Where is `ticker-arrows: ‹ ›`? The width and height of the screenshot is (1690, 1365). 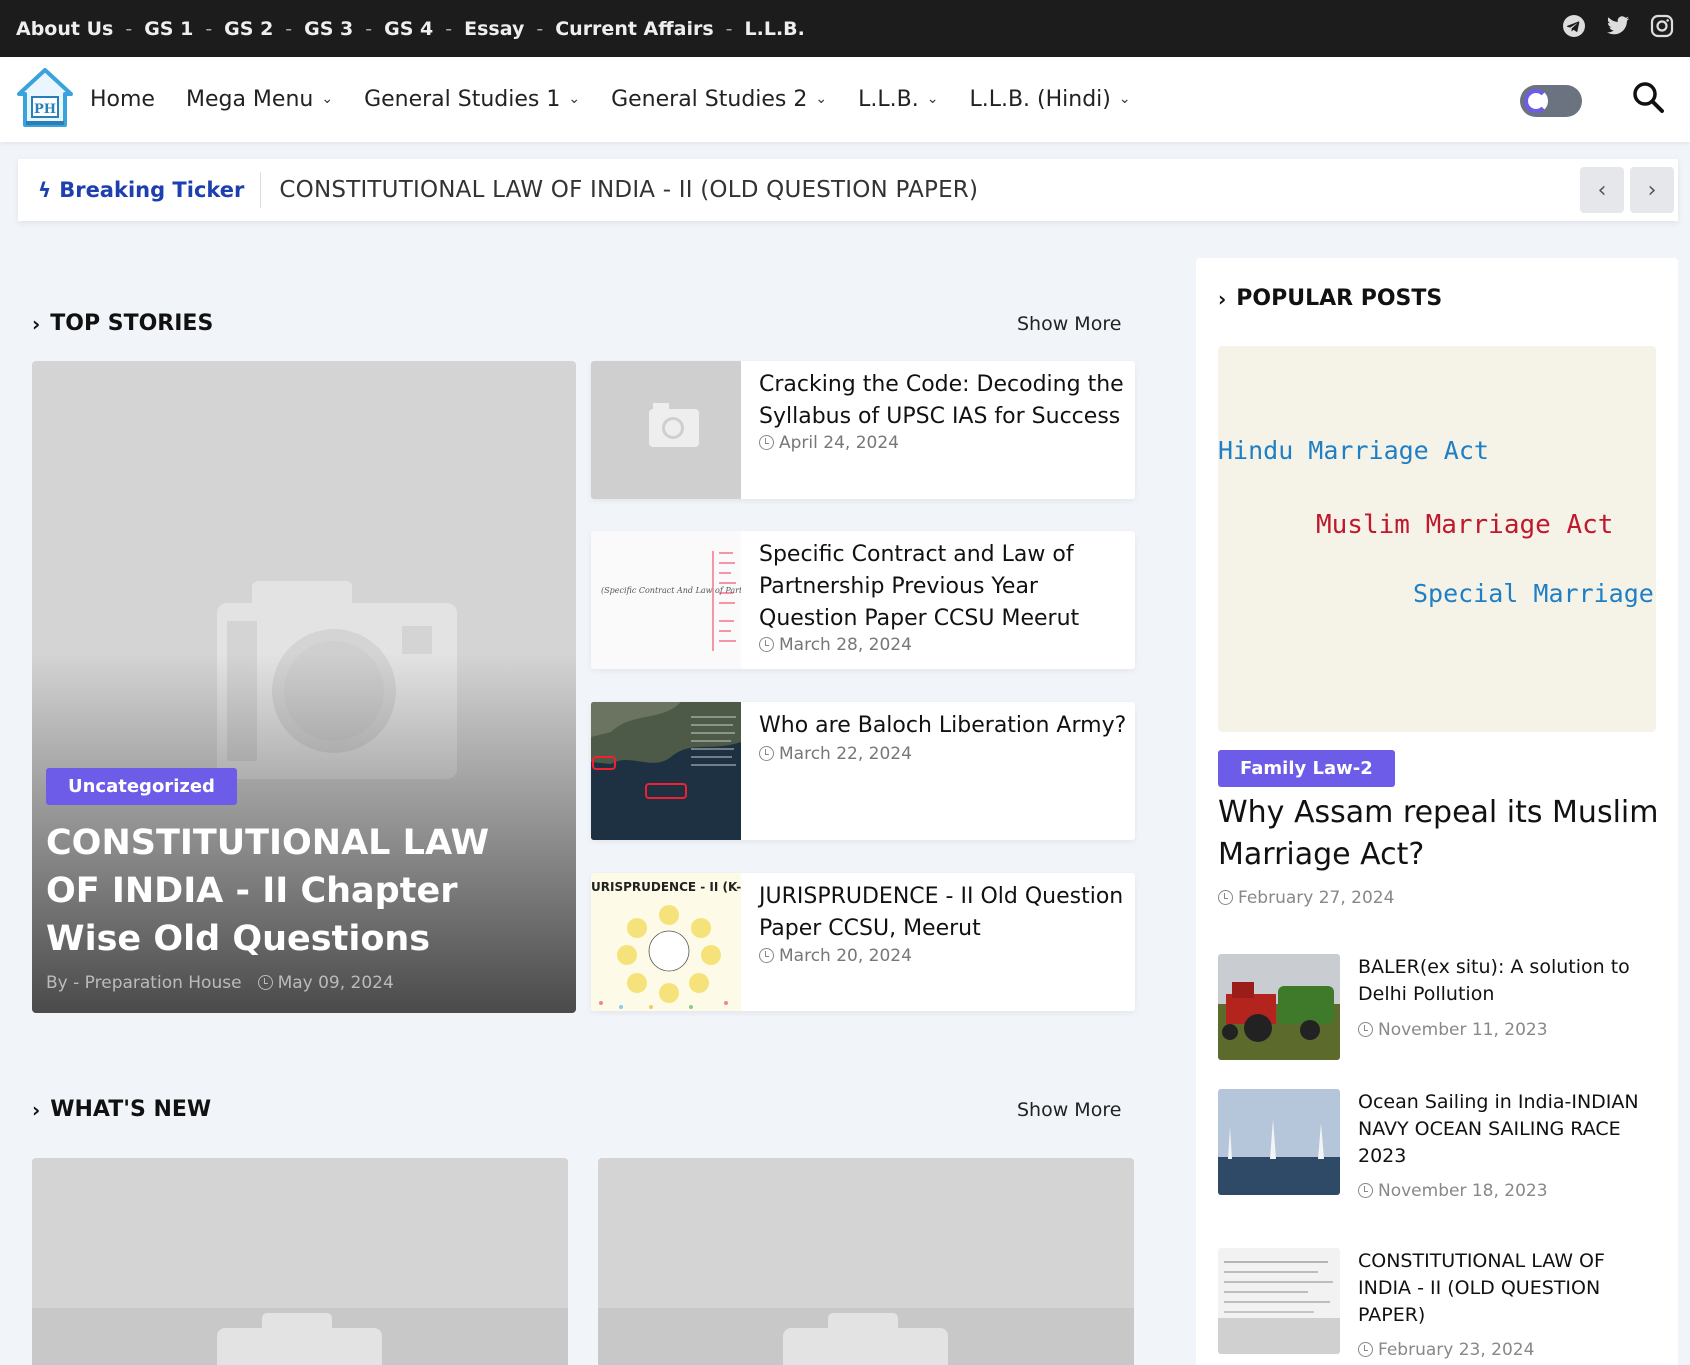
ticker-arrows: ‹ › is located at coordinates (1627, 190).